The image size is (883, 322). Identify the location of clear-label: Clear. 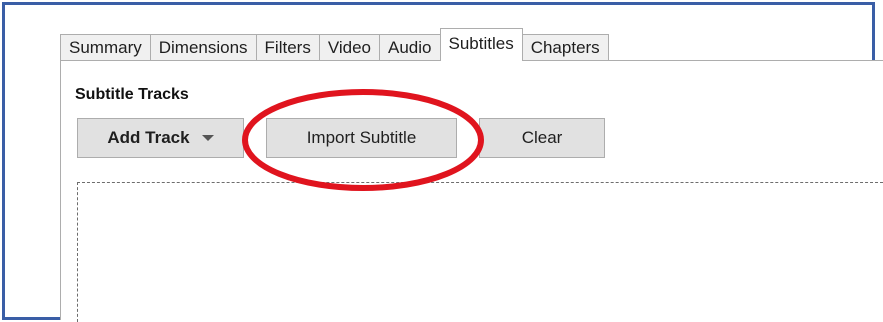
(542, 137).